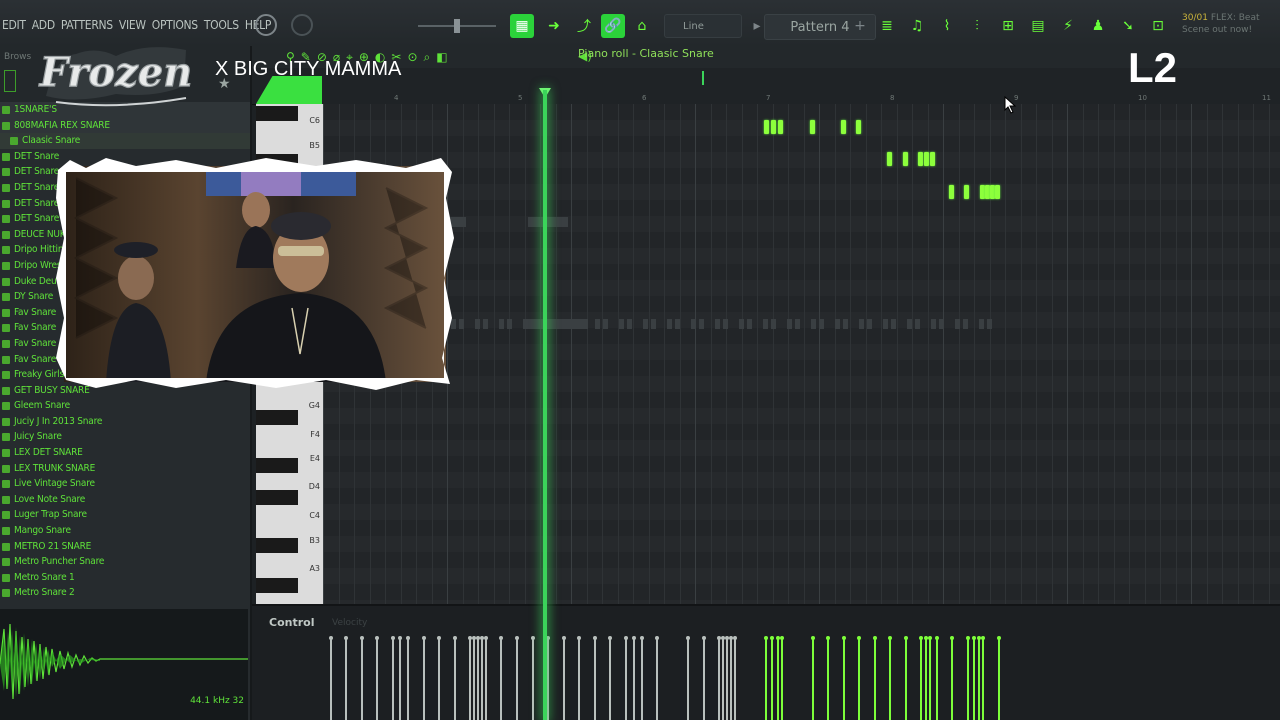 The image size is (1280, 720). Describe the element at coordinates (1158, 26) in the screenshot. I see `cart-icon: ⊡` at that location.